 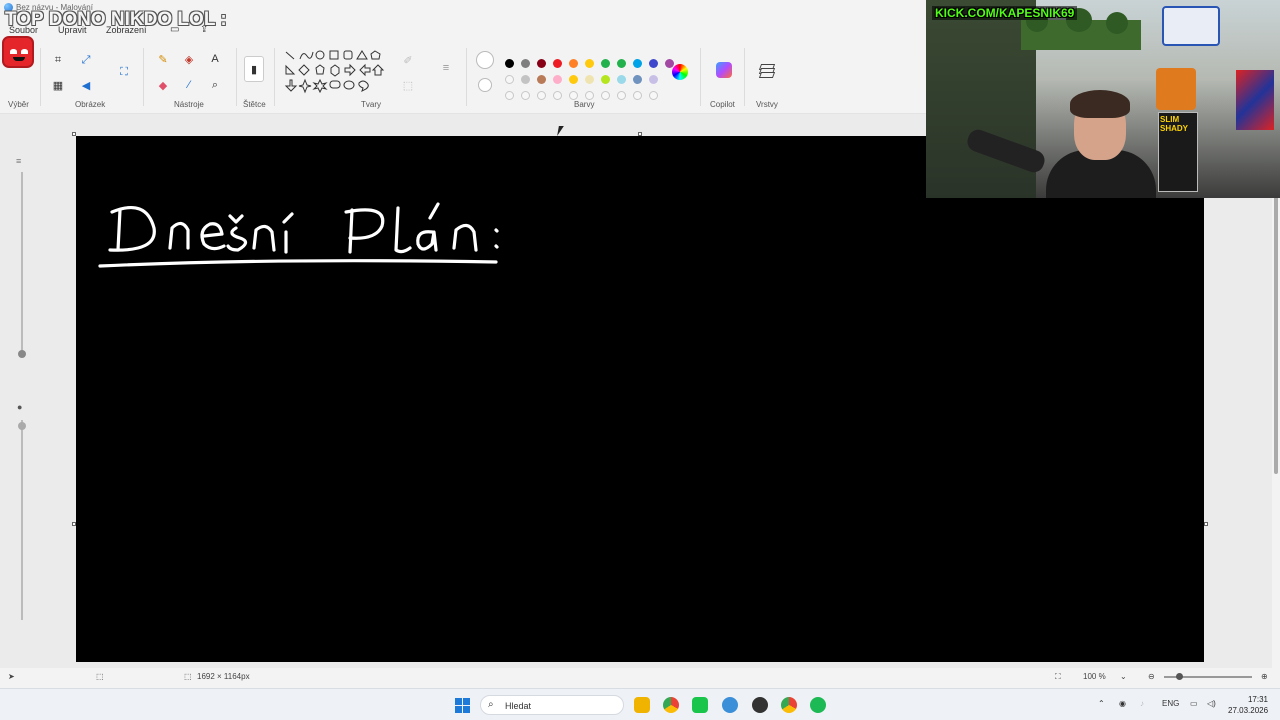 I want to click on taskbar-search: ⌕ Hledat, so click(x=552, y=705).